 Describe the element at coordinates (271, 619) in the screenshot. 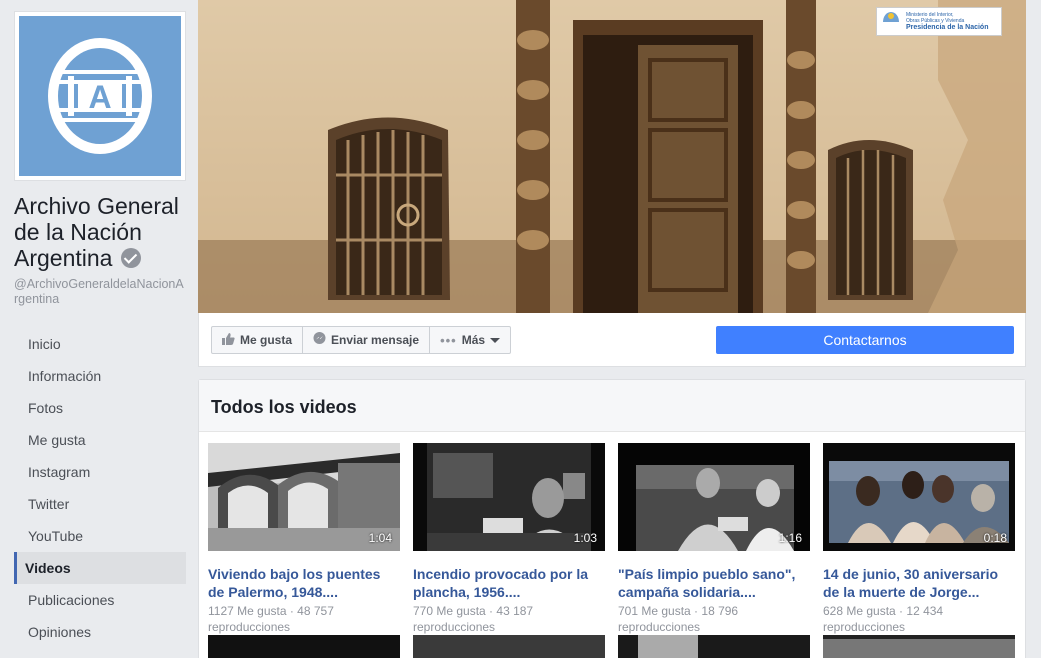

I see `video-meta: 1127 Me gusta · 48 757 reproducciones` at that location.